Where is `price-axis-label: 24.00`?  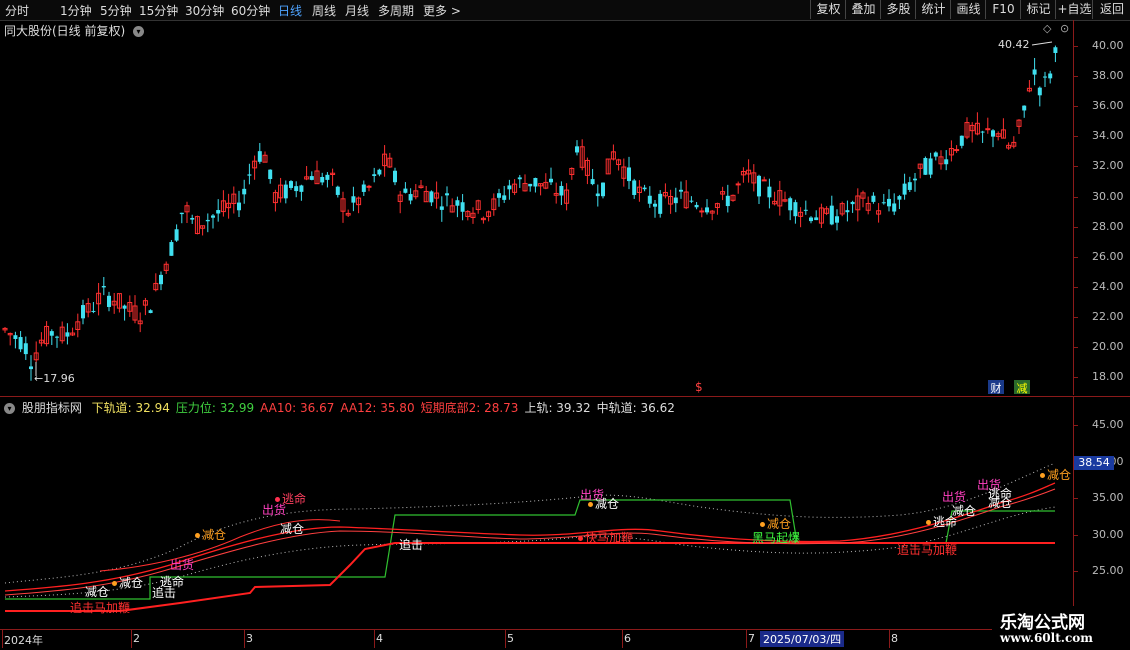
price-axis-label: 24.00 is located at coordinates (1108, 286).